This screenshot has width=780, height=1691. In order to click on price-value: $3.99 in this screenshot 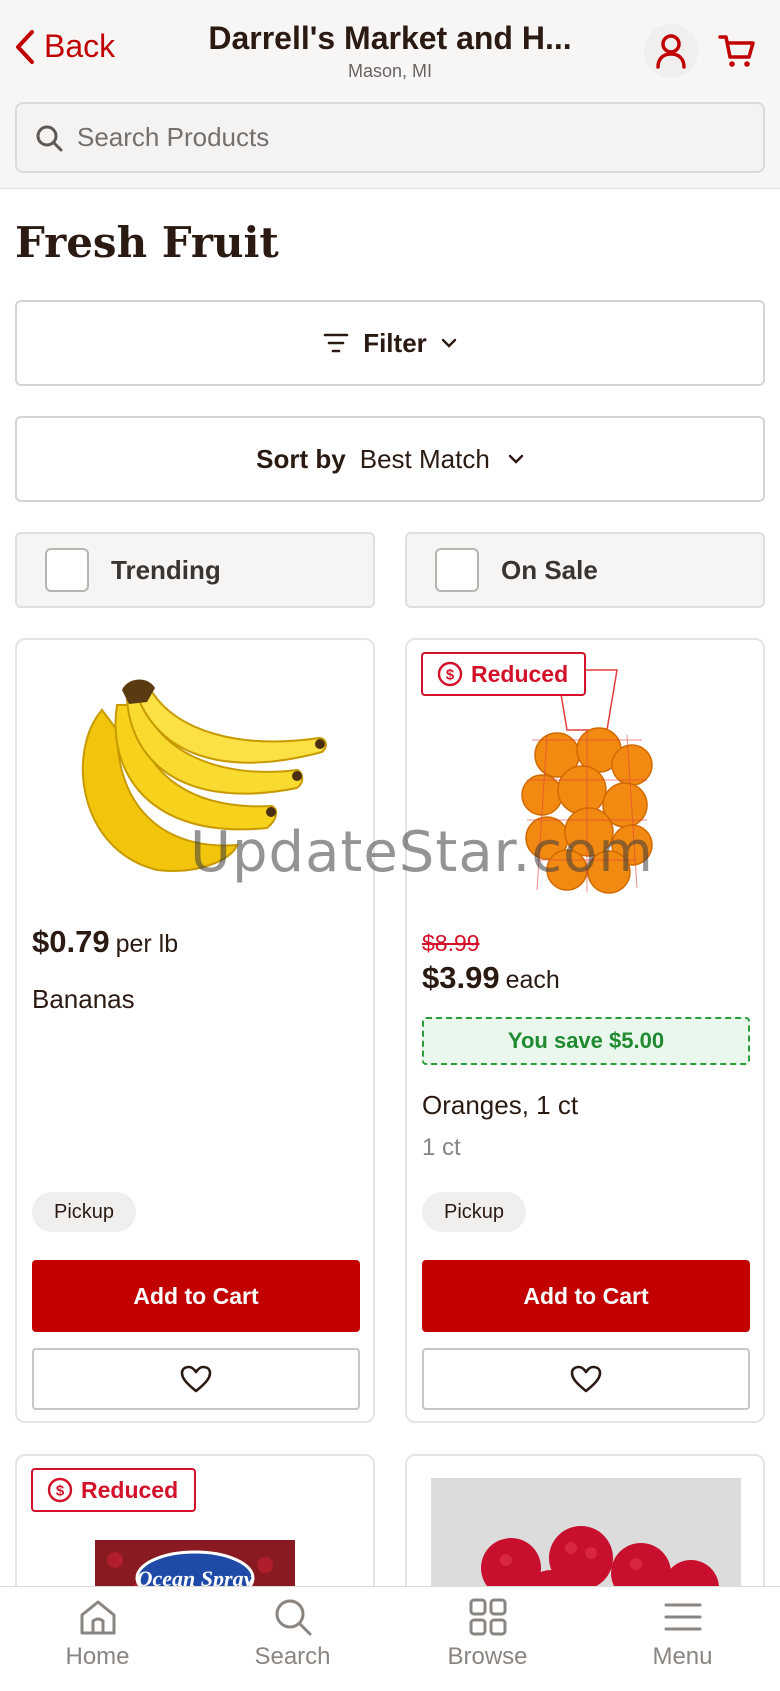, I will do `click(461, 977)`.